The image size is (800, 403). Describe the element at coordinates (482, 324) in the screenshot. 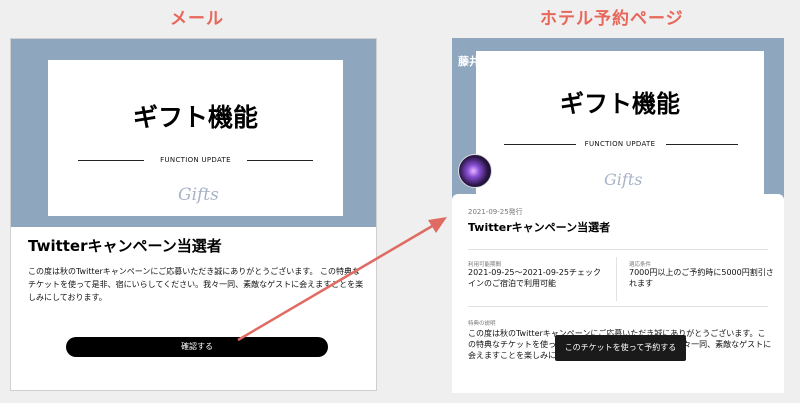

I see `description-label: 特典の説明` at that location.